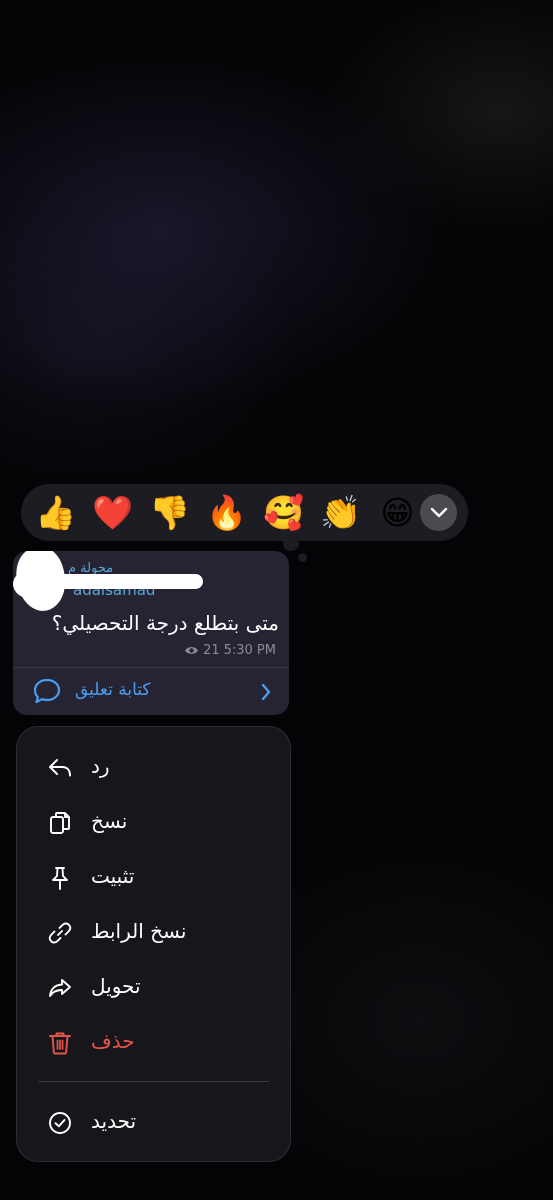  What do you see at coordinates (114, 1121) in the screenshot?
I see `menu-item-label: تحديد` at bounding box center [114, 1121].